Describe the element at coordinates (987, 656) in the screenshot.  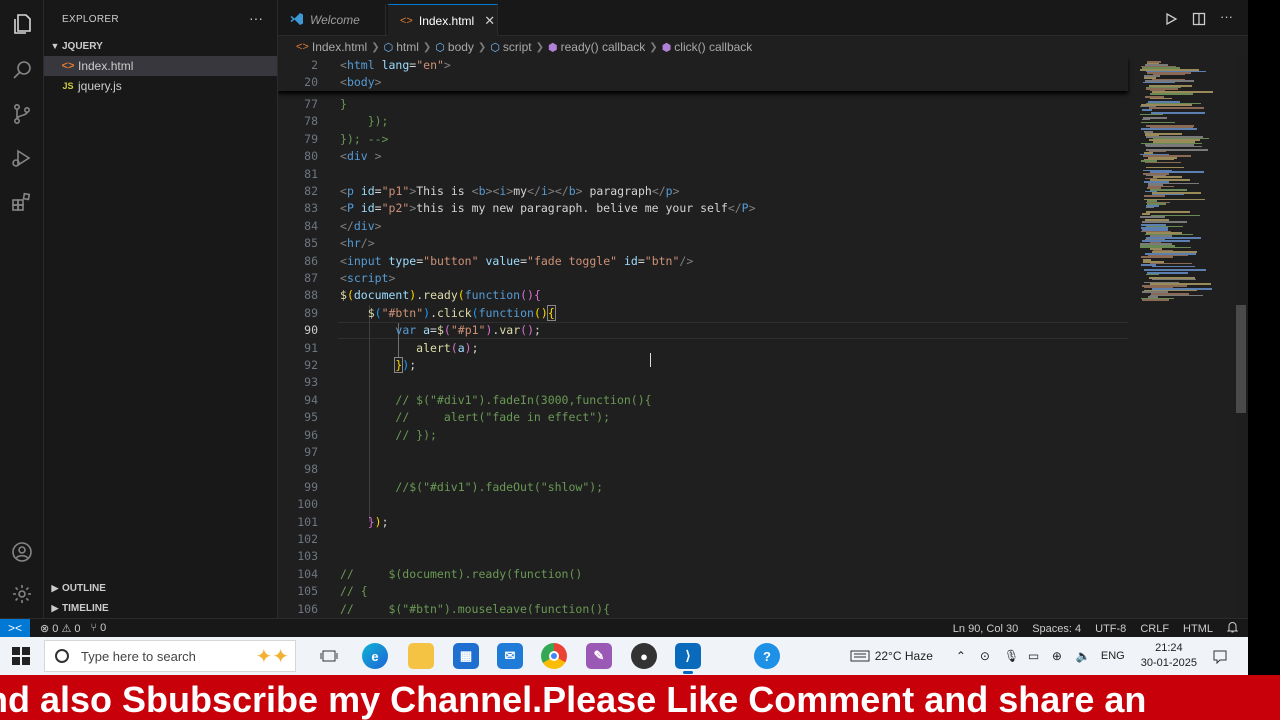
I see `meet-now-icon: ⊙` at that location.